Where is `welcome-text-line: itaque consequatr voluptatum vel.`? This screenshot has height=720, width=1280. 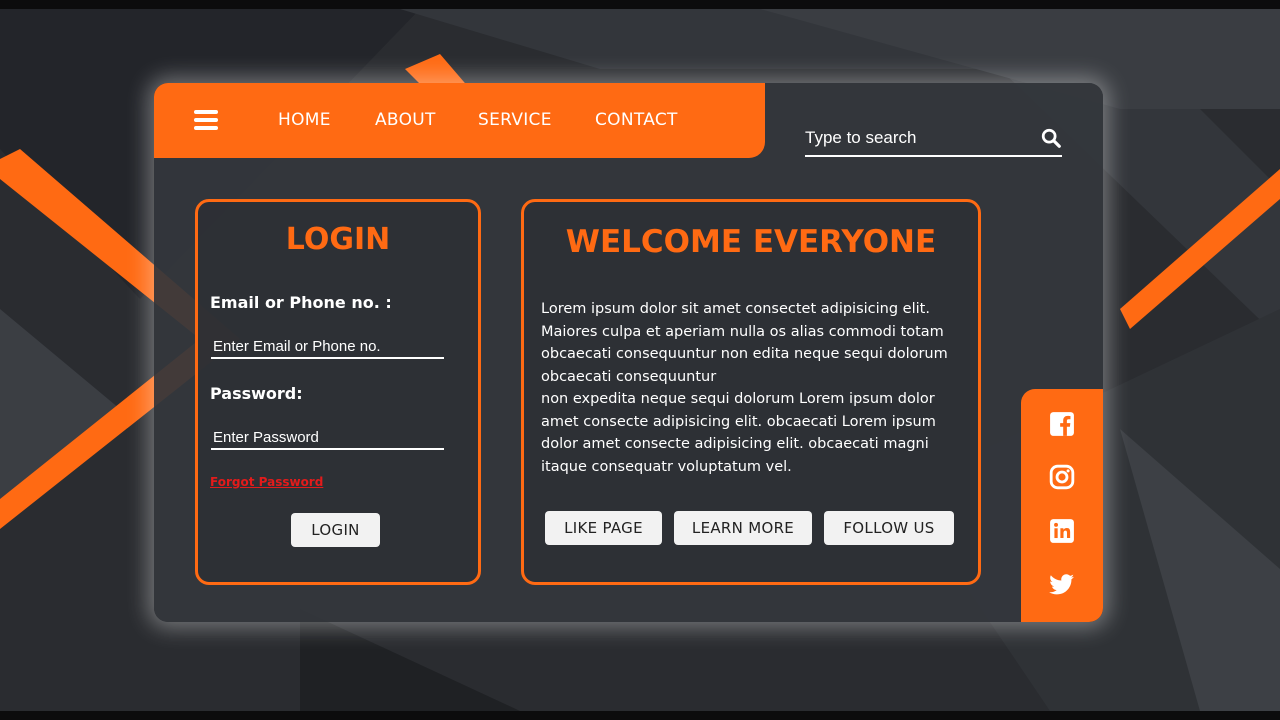 welcome-text-line: itaque consequatr voluptatum vel. is located at coordinates (666, 466).